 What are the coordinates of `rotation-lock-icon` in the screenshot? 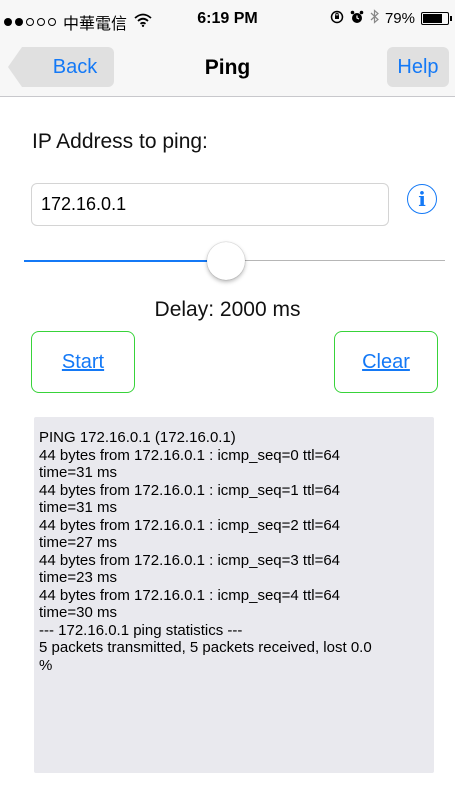 It's located at (337, 19).